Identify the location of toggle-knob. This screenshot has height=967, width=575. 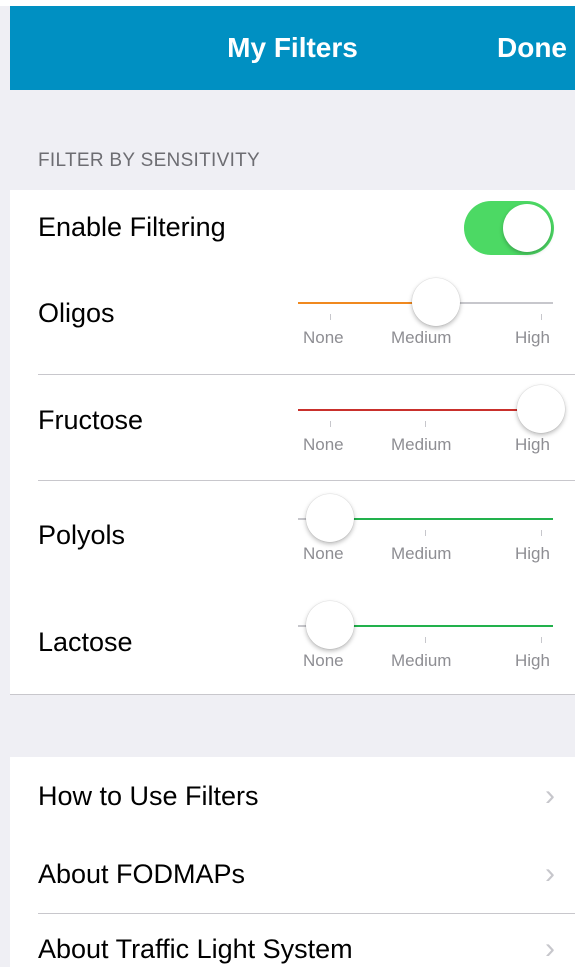
(527, 228).